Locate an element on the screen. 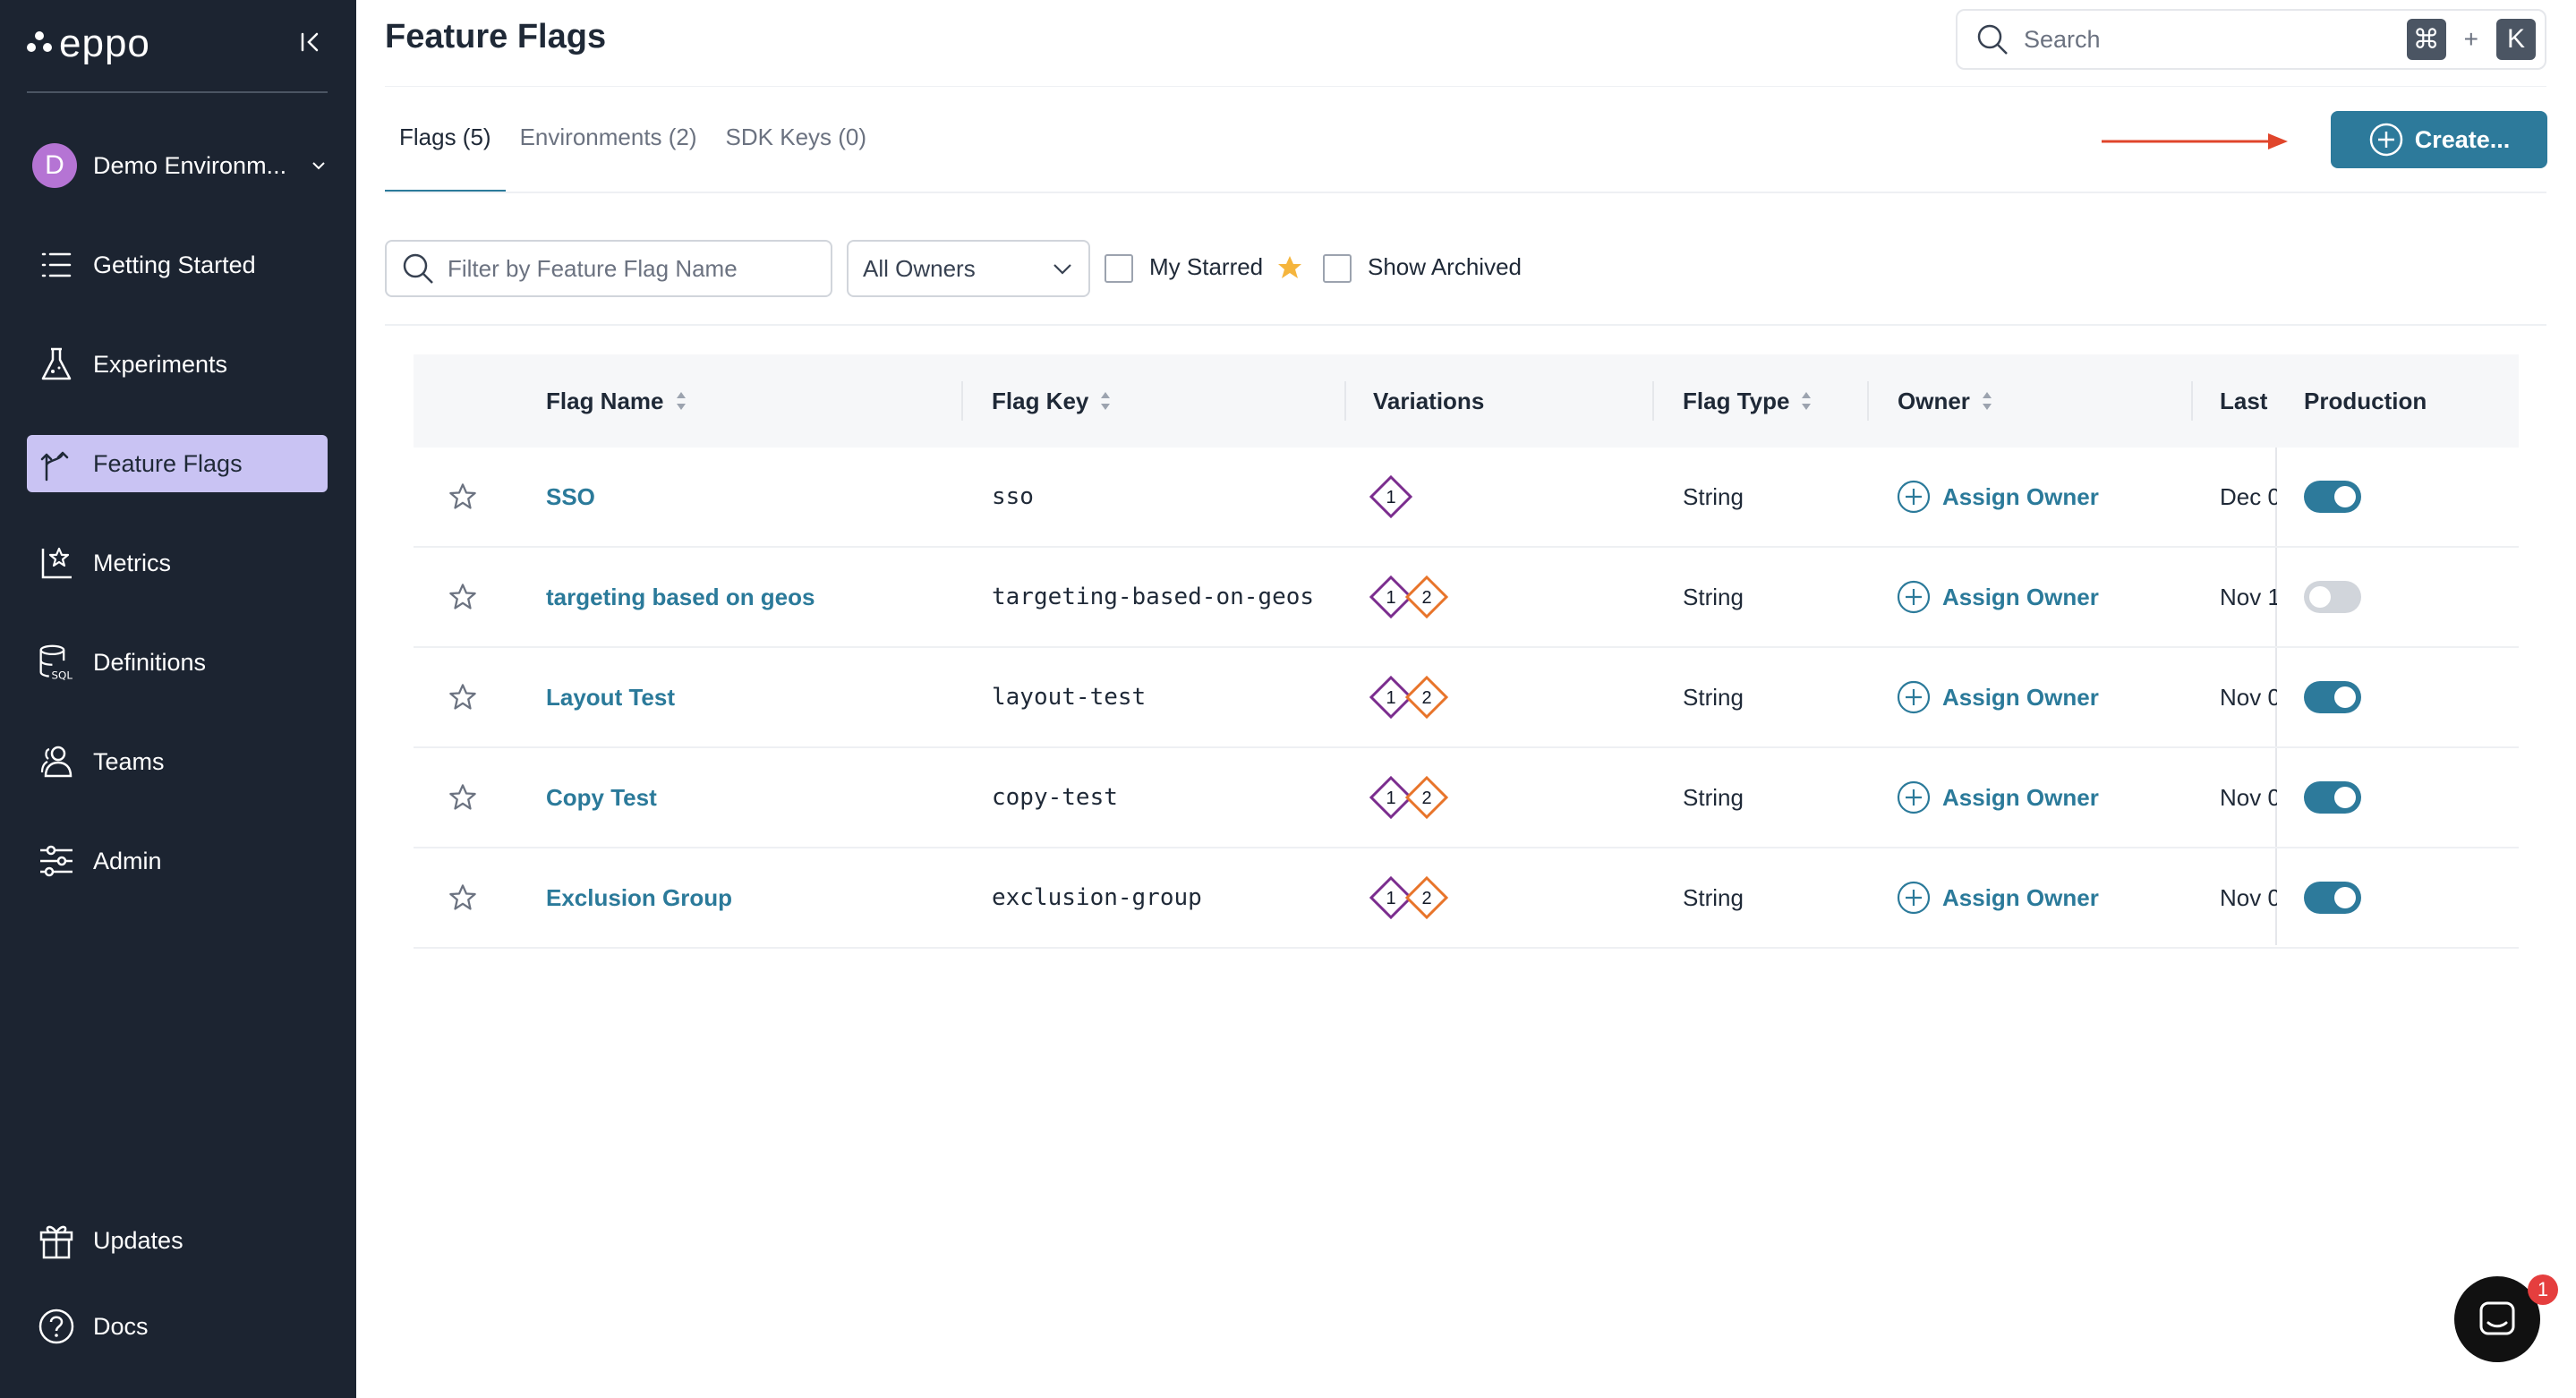  logo-text: eppo is located at coordinates (104, 43).